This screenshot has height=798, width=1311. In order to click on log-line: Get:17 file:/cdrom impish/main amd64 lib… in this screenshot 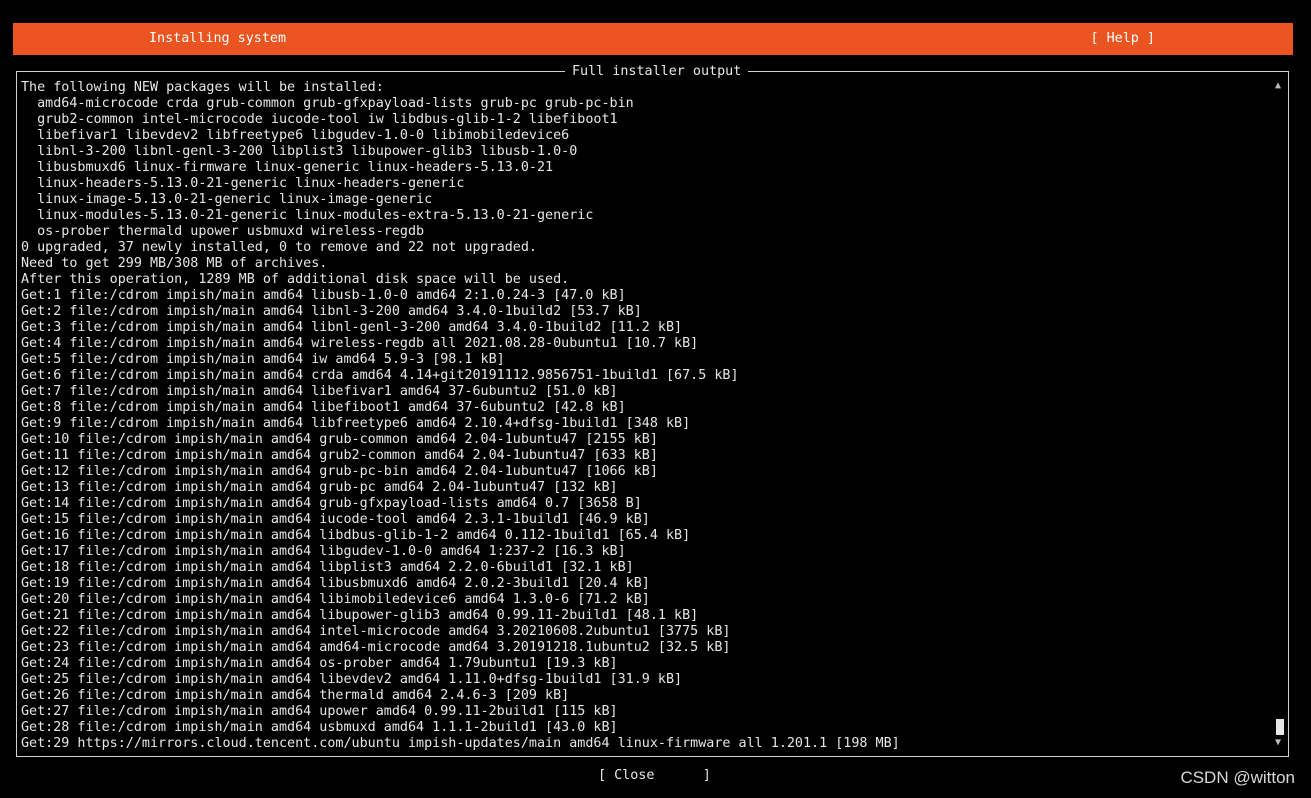, I will do `click(323, 551)`.